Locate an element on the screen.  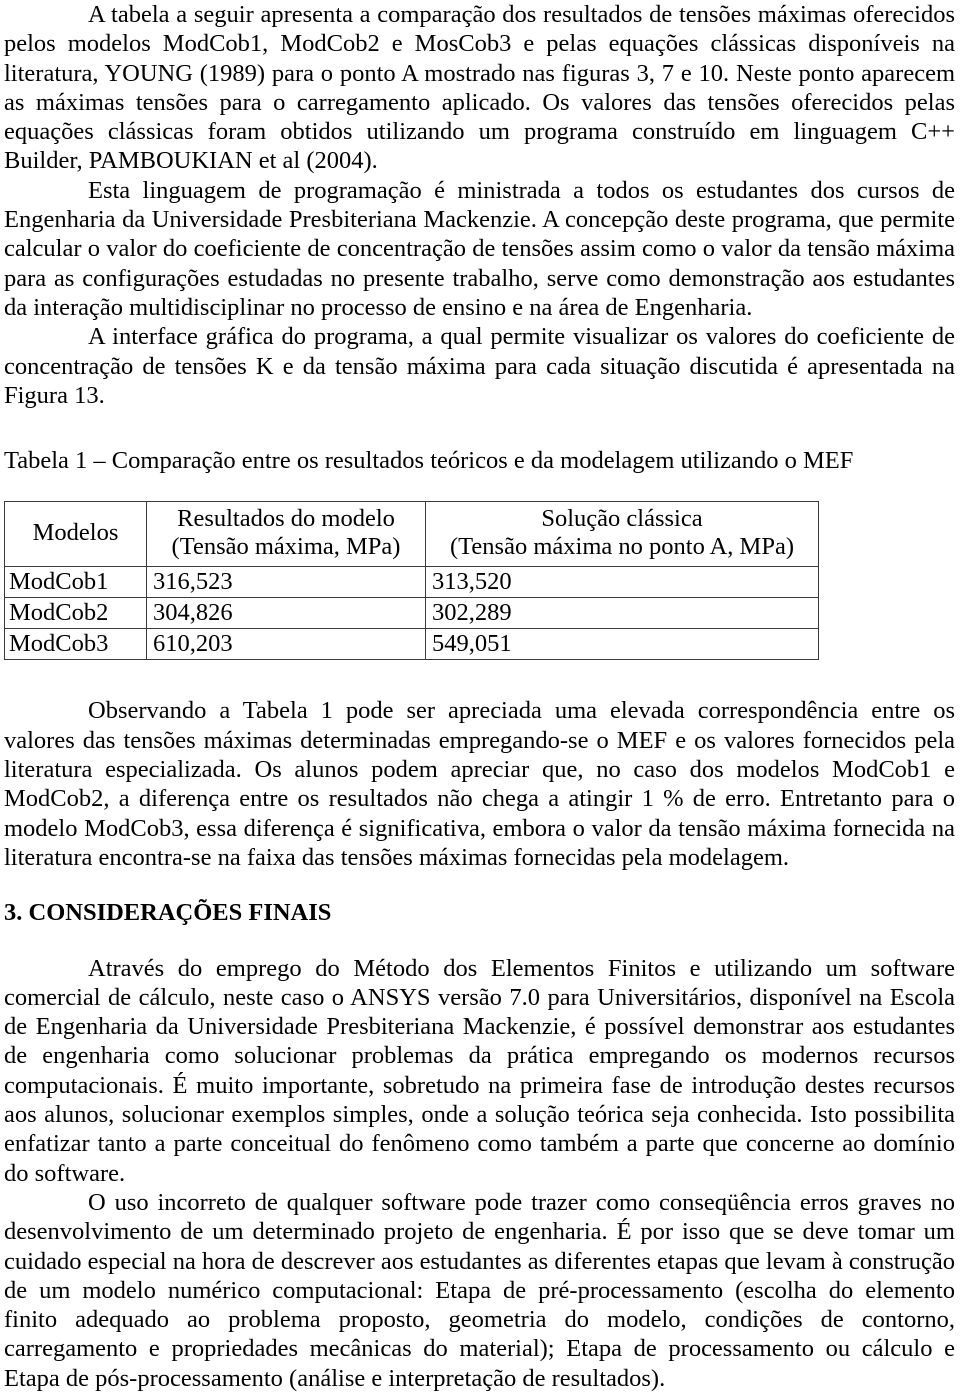
cell-classic-solution: 313,520 is located at coordinates (622, 582).